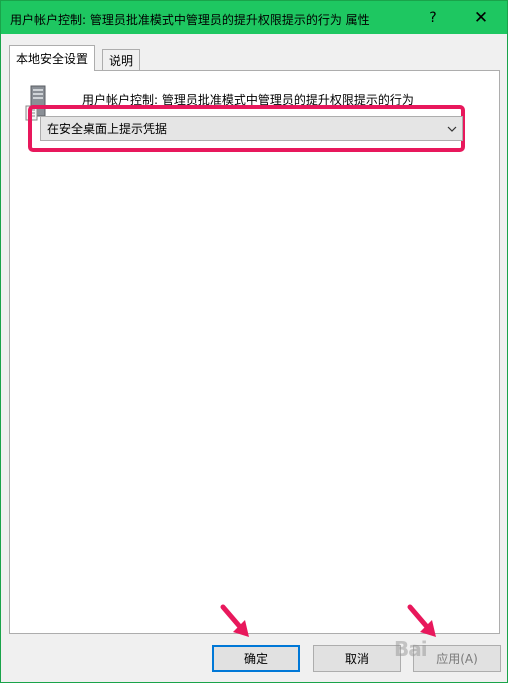 This screenshot has width=510, height=685. What do you see at coordinates (421, 620) in the screenshot?
I see `annotation-arrow-apply` at bounding box center [421, 620].